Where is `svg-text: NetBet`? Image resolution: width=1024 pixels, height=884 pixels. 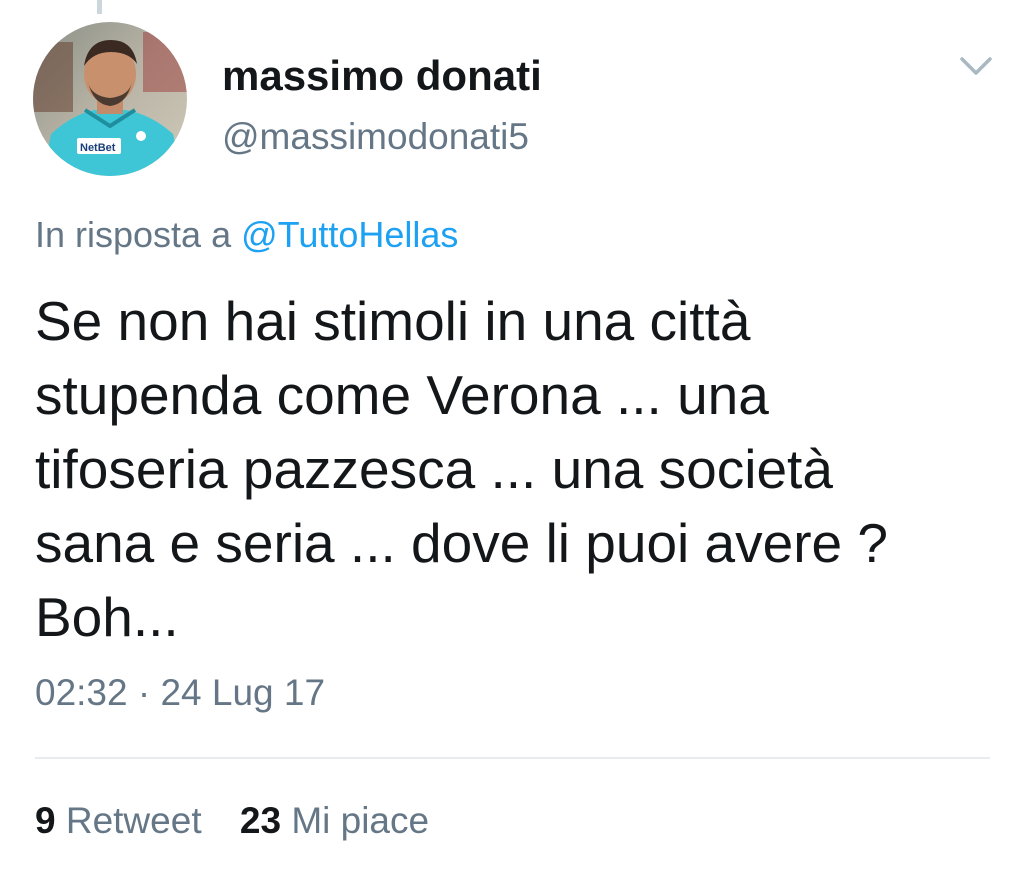 svg-text: NetBet is located at coordinates (98, 148).